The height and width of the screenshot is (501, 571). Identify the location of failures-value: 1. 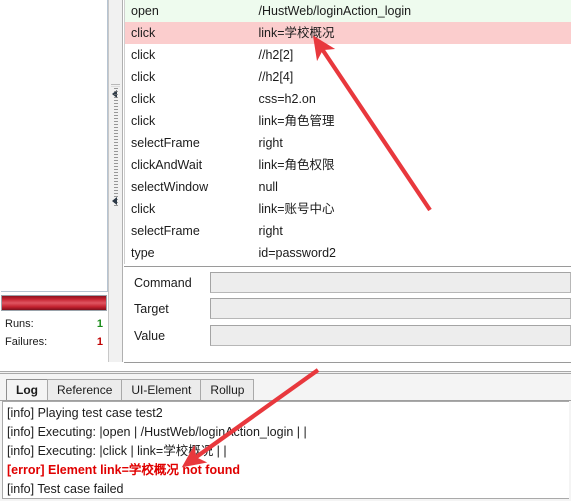
(99, 342).